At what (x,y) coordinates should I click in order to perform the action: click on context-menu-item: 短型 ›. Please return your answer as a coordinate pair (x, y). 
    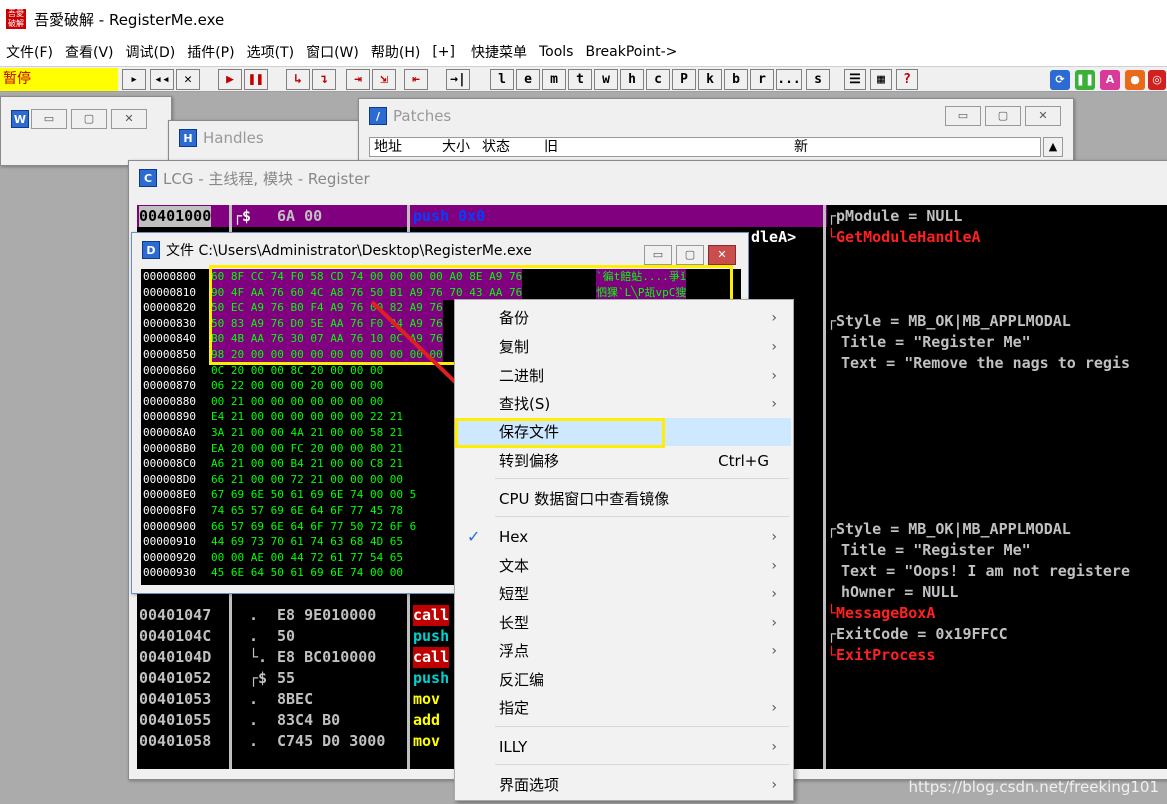
    Looking at the image, I should click on (624, 594).